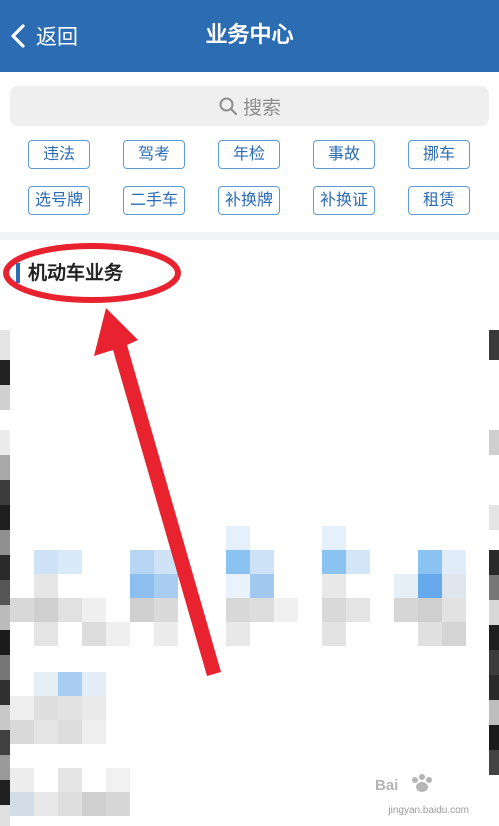 The image size is (499, 826). What do you see at coordinates (154, 154) in the screenshot?
I see `tag-driving-test: 驾考` at bounding box center [154, 154].